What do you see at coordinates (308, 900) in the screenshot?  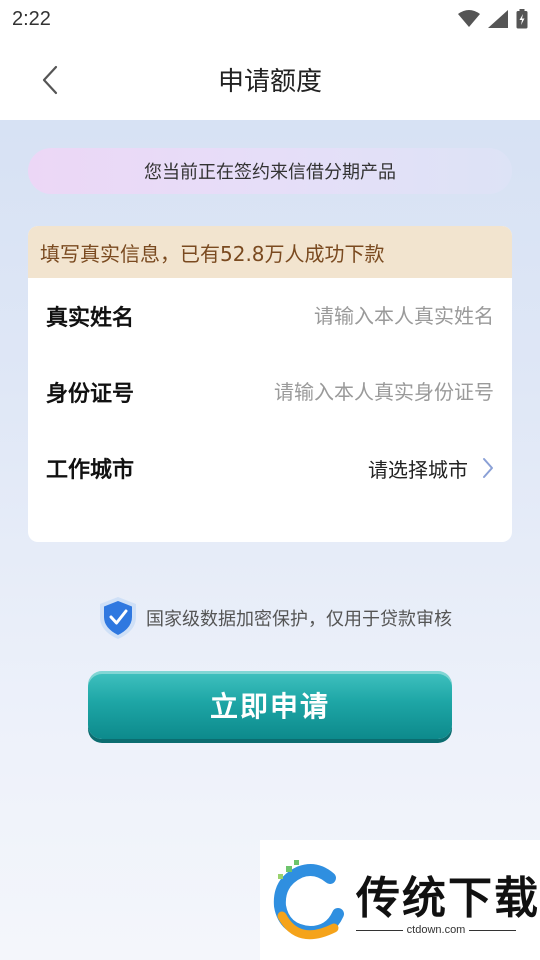 I see `watermark-logo-icon` at bounding box center [308, 900].